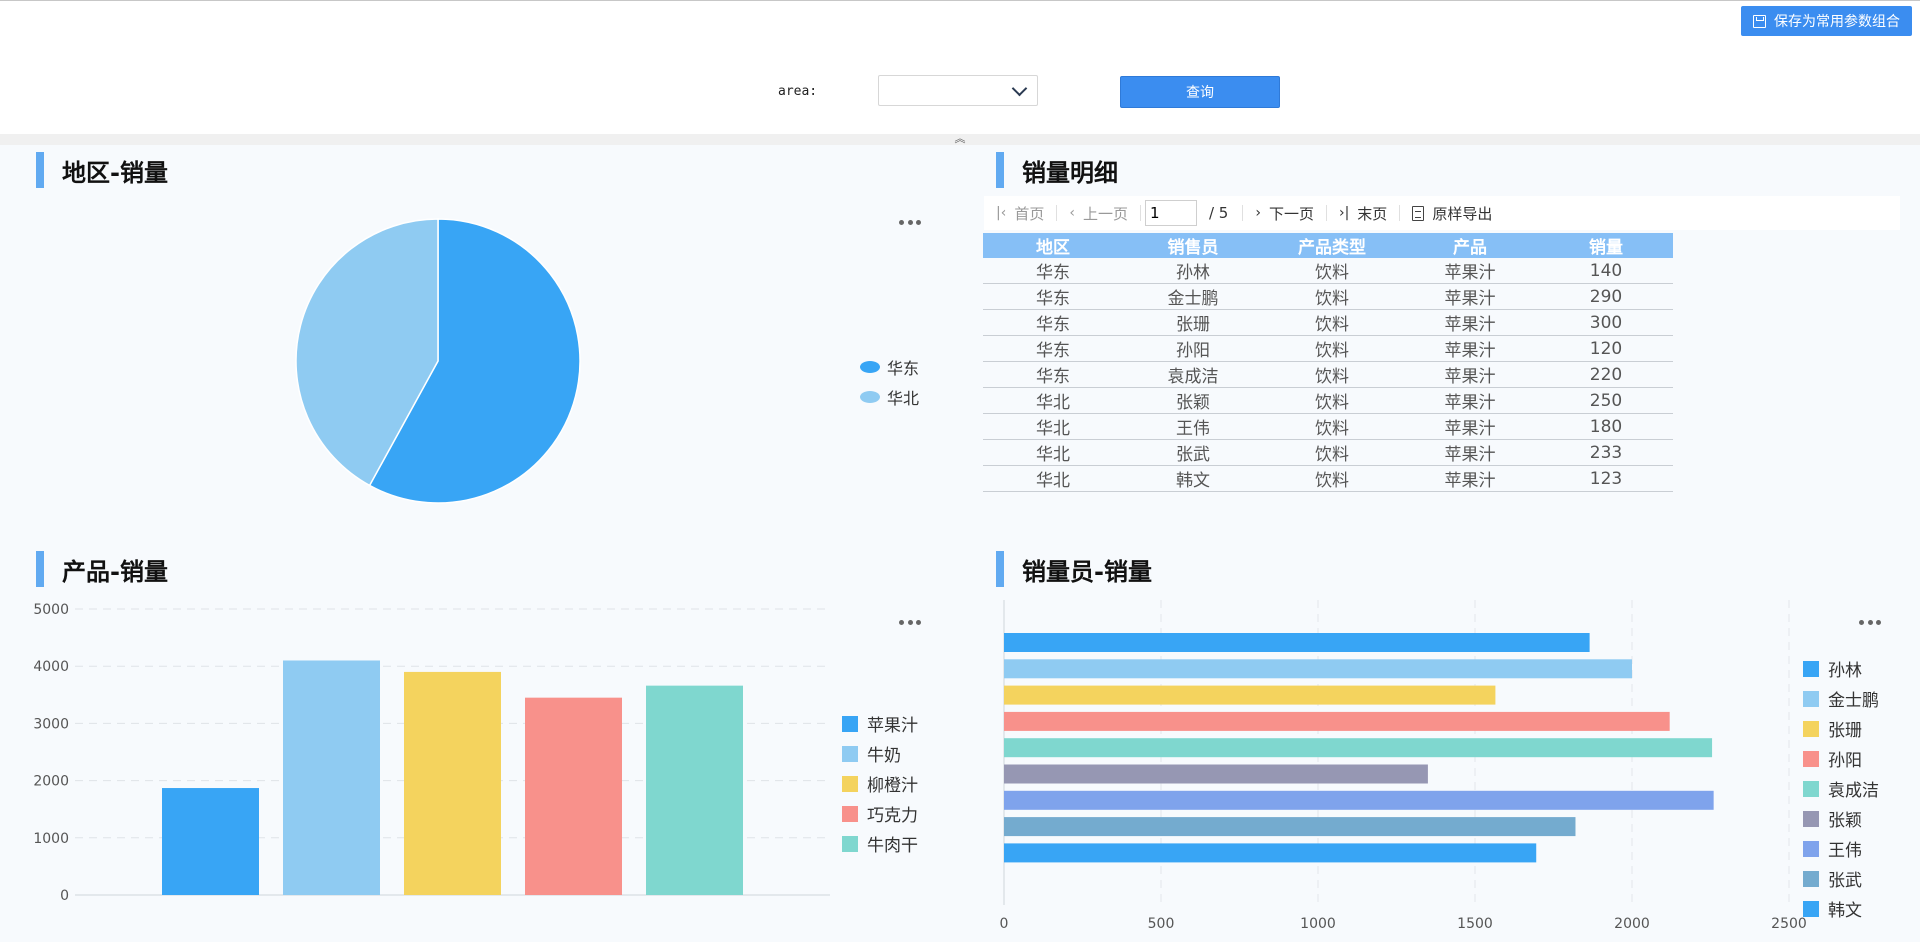 The image size is (1920, 942). I want to click on seller-legend-label: 张颖, so click(1845, 821).